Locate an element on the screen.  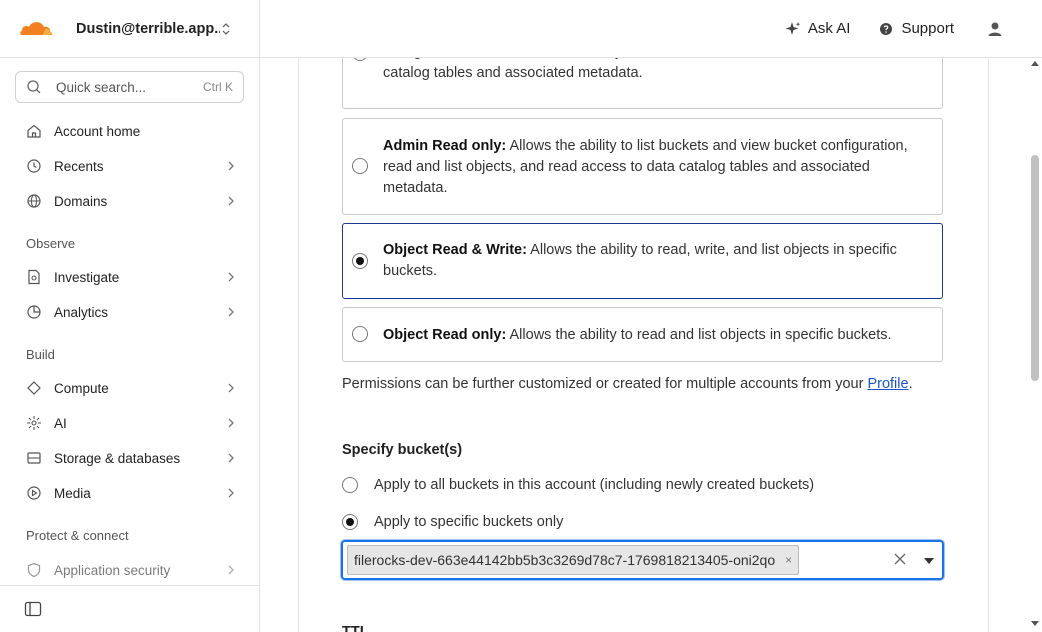
sidebar-item-label: Analytics is located at coordinates (81, 312).